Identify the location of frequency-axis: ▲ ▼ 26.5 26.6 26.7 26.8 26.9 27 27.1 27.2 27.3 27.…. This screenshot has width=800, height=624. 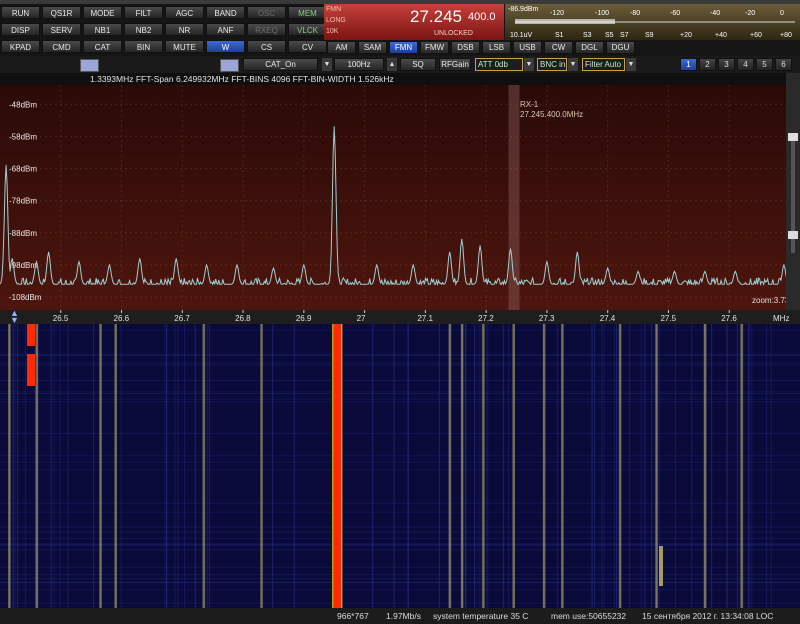
(400, 317).